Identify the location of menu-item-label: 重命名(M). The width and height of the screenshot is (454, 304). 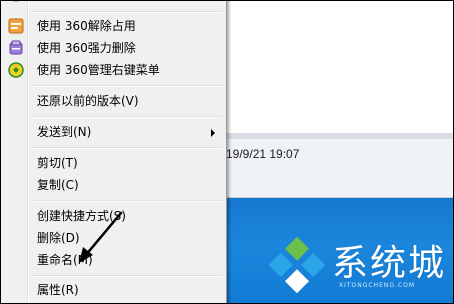
(65, 260).